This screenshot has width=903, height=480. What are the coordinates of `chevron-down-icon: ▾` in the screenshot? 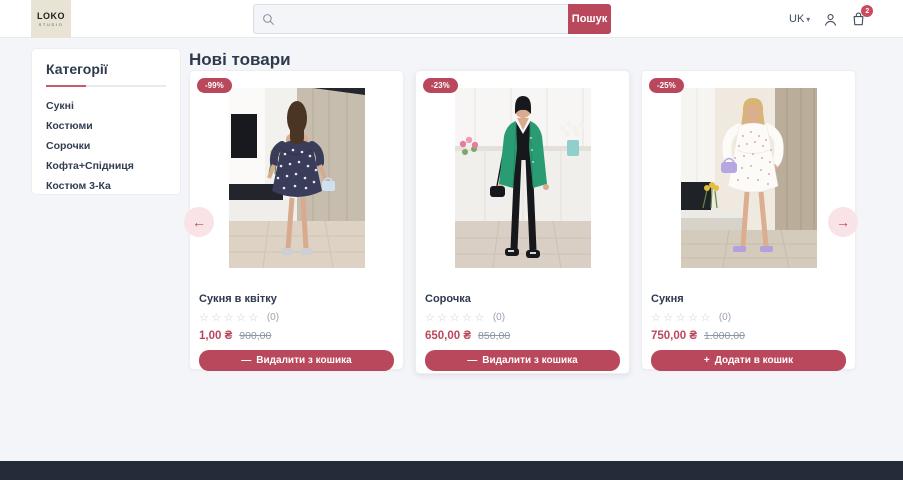 It's located at (808, 19).